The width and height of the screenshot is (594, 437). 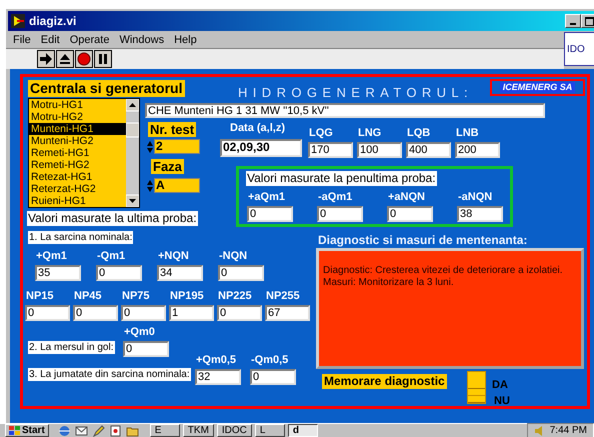 I want to click on diagnostic-title: Diagnostic si masuri de mentenanta:, so click(x=423, y=240).